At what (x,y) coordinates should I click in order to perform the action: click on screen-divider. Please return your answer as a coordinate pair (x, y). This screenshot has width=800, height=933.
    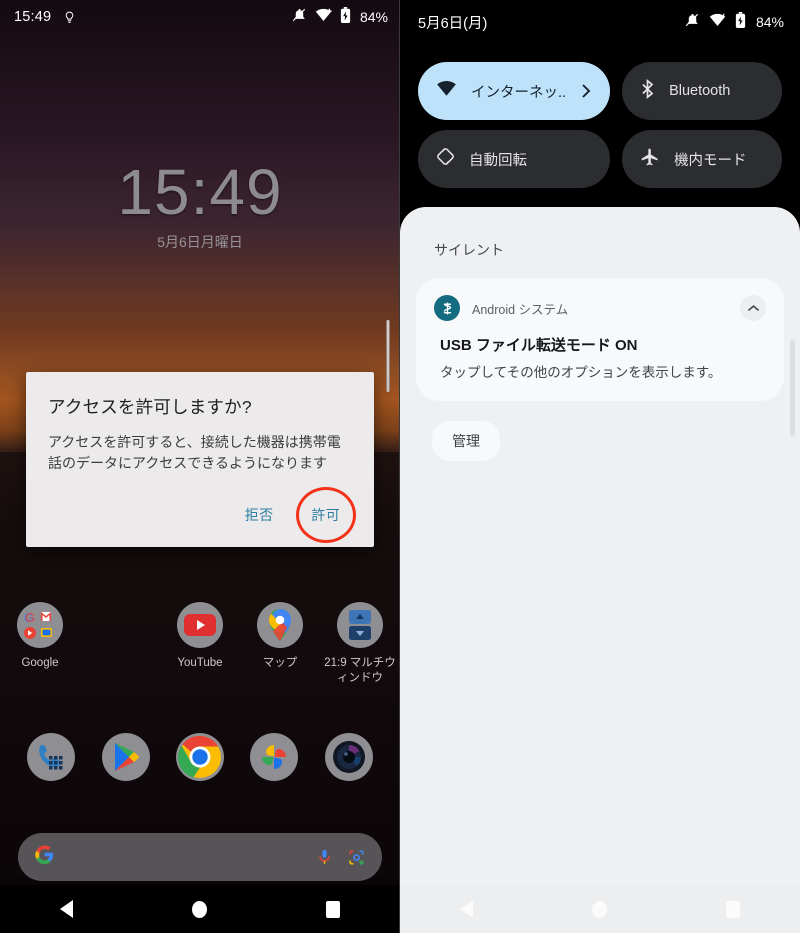
    Looking at the image, I should click on (399, 466).